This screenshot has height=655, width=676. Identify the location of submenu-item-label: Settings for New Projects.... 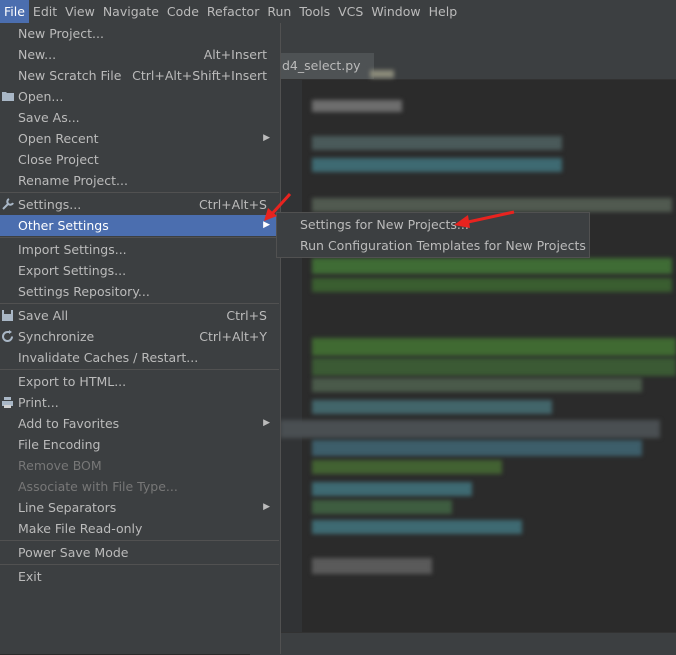
(384, 224).